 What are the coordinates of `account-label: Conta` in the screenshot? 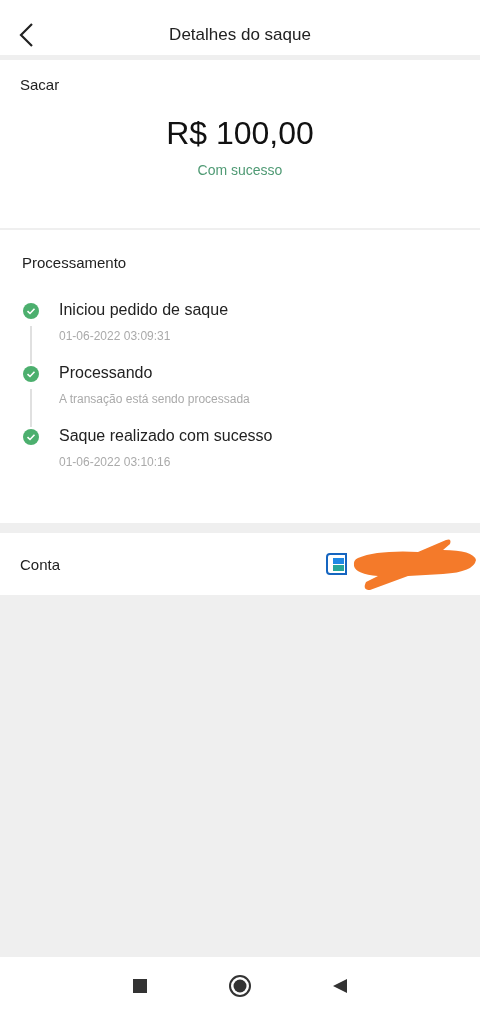 It's located at (40, 564).